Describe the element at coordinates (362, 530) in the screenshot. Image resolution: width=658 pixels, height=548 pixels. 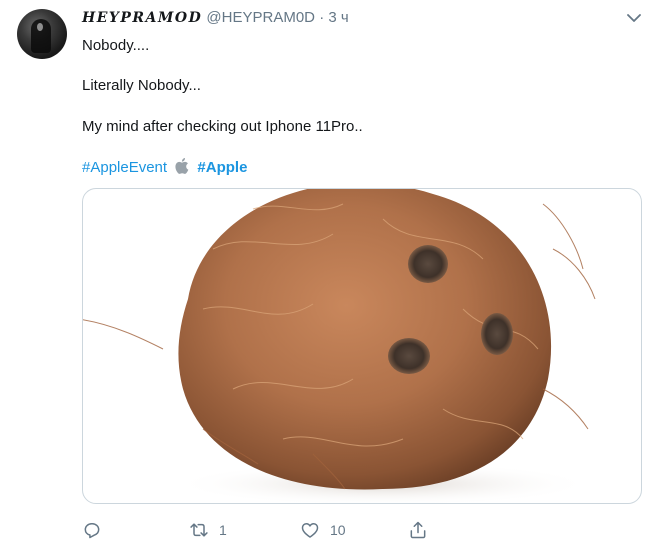
I see `tweet-actions: 1 10` at that location.